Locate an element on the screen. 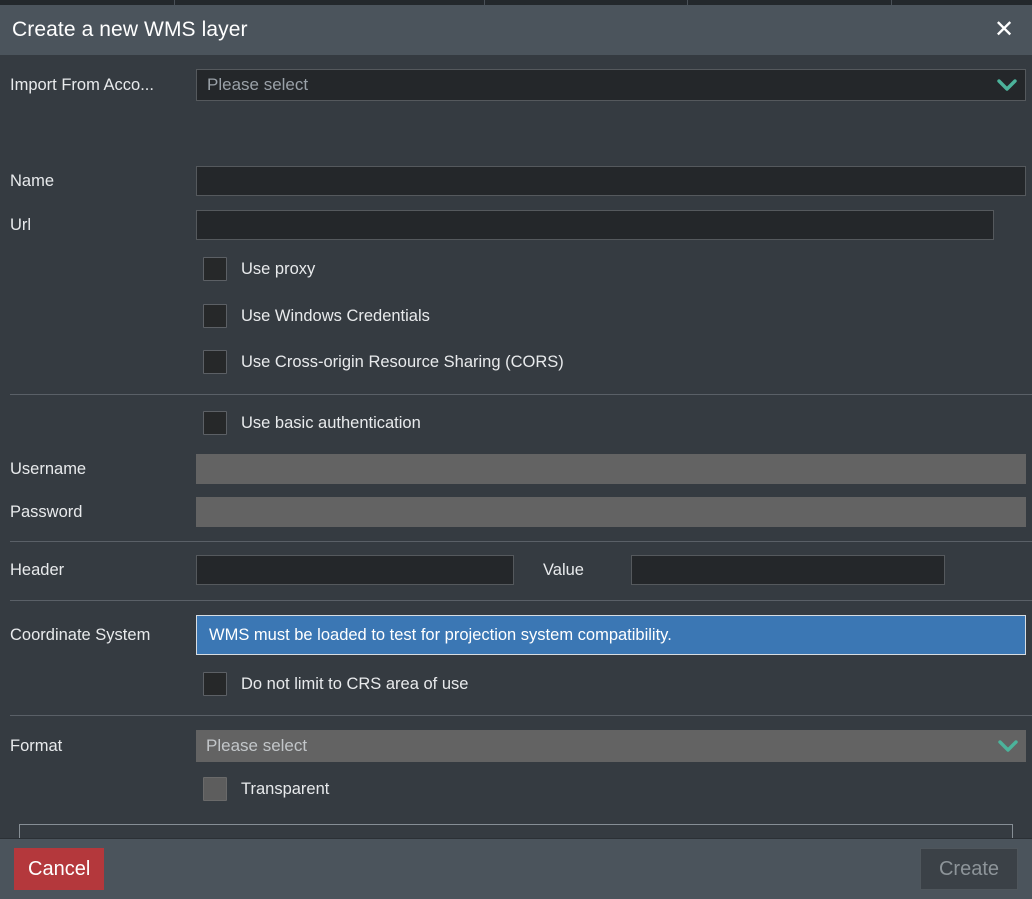 The width and height of the screenshot is (1032, 899). dialog-titlebar: Create a new WMS layer ✕ is located at coordinates (516, 30).